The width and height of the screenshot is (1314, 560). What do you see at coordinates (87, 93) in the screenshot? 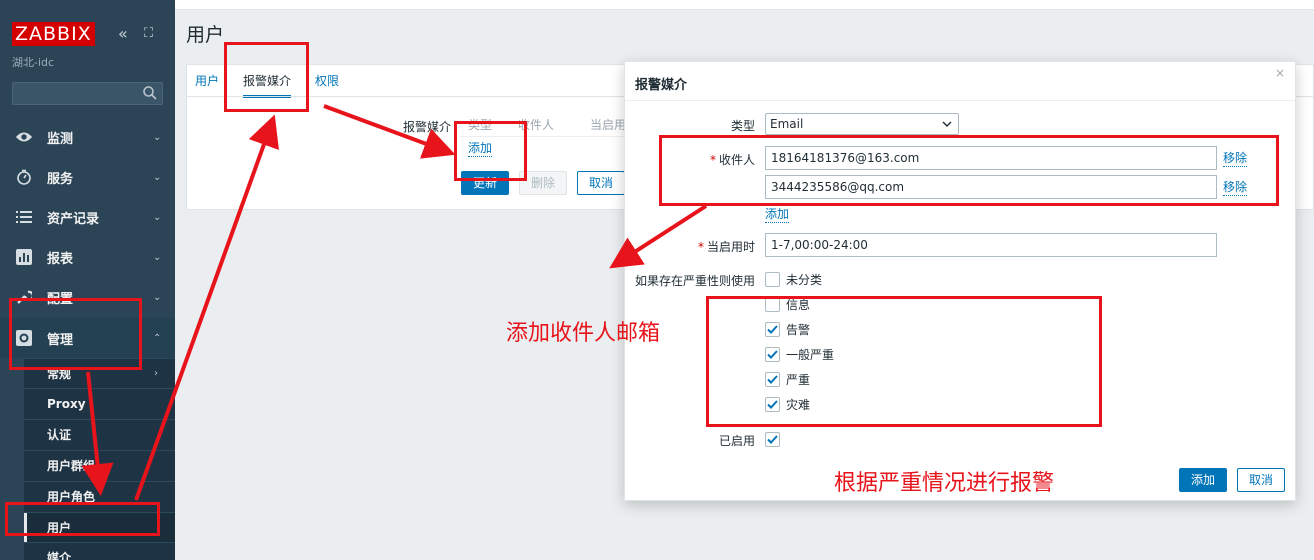
I see `sidebar-search-input` at bounding box center [87, 93].